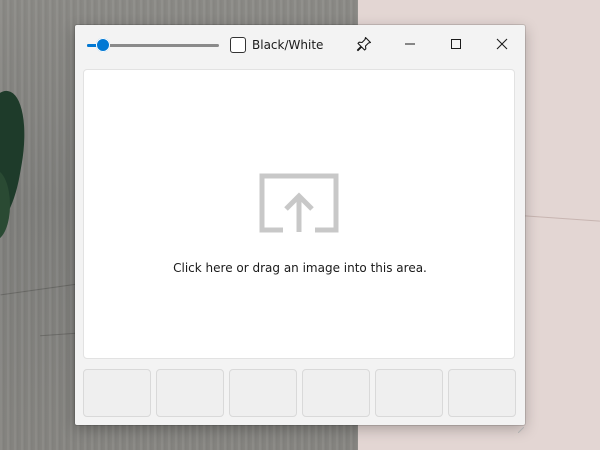 The height and width of the screenshot is (450, 600). I want to click on pin-icon, so click(364, 44).